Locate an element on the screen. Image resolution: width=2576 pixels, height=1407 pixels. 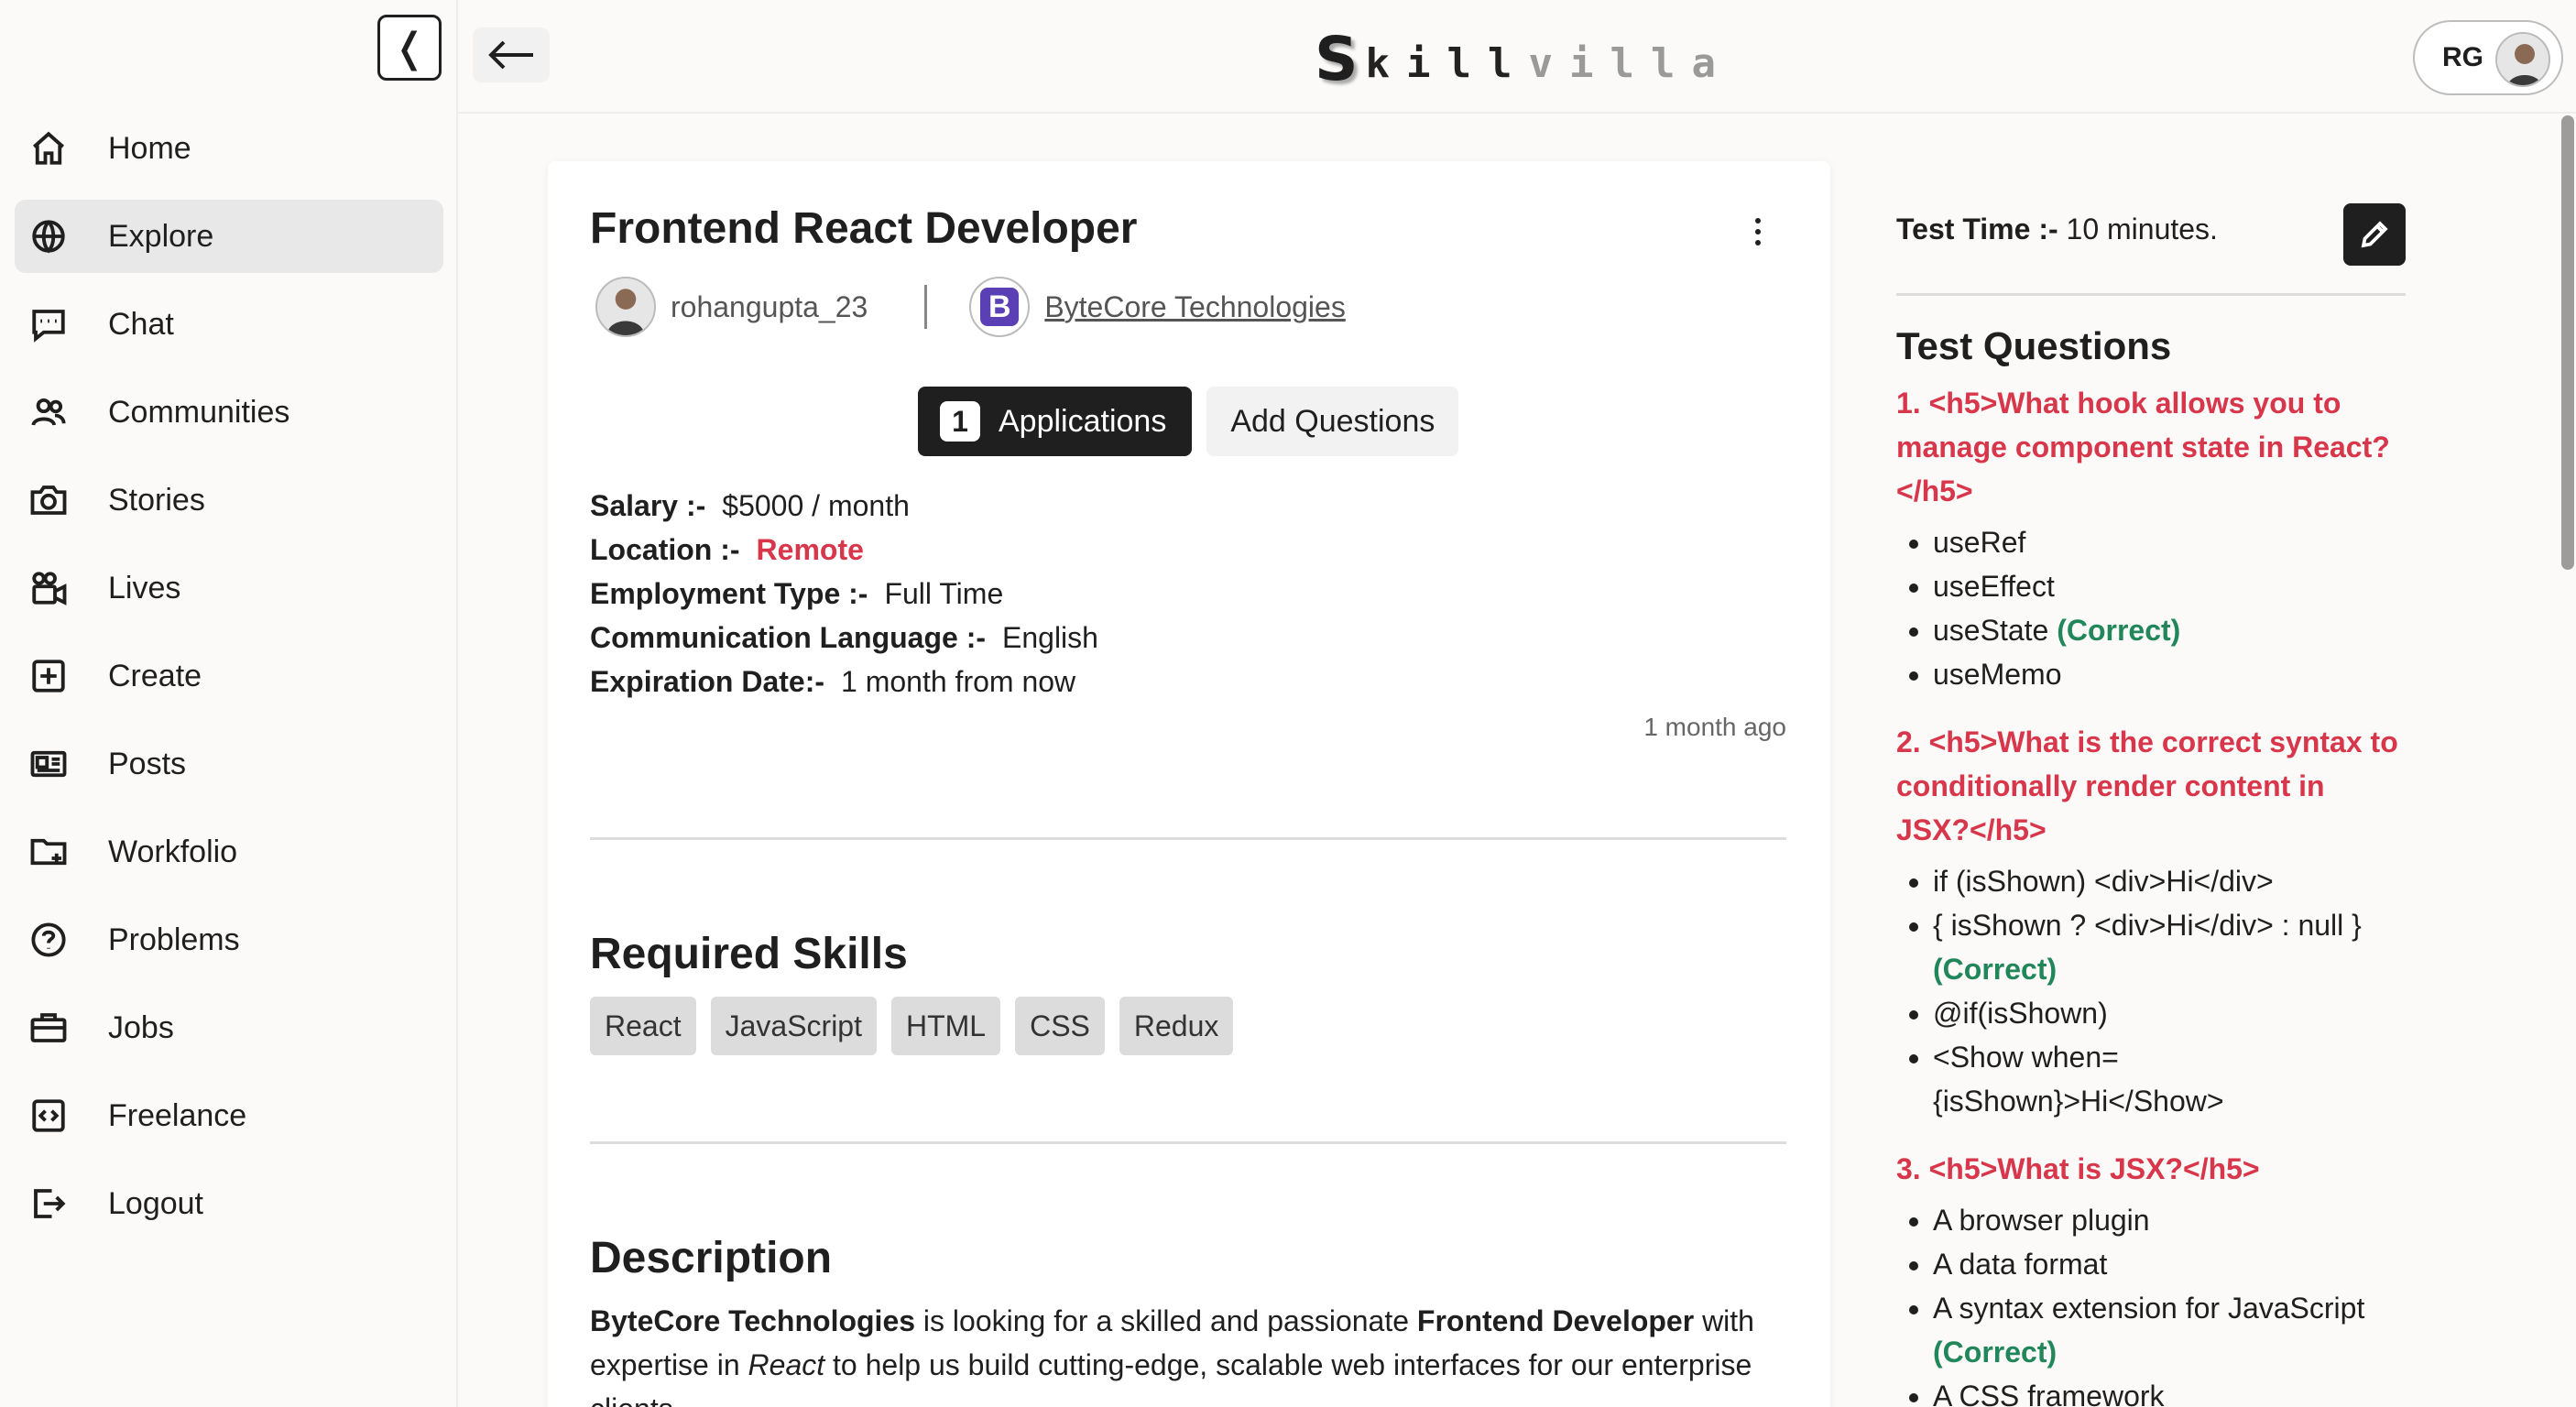
video-camera-icon is located at coordinates (49, 588).